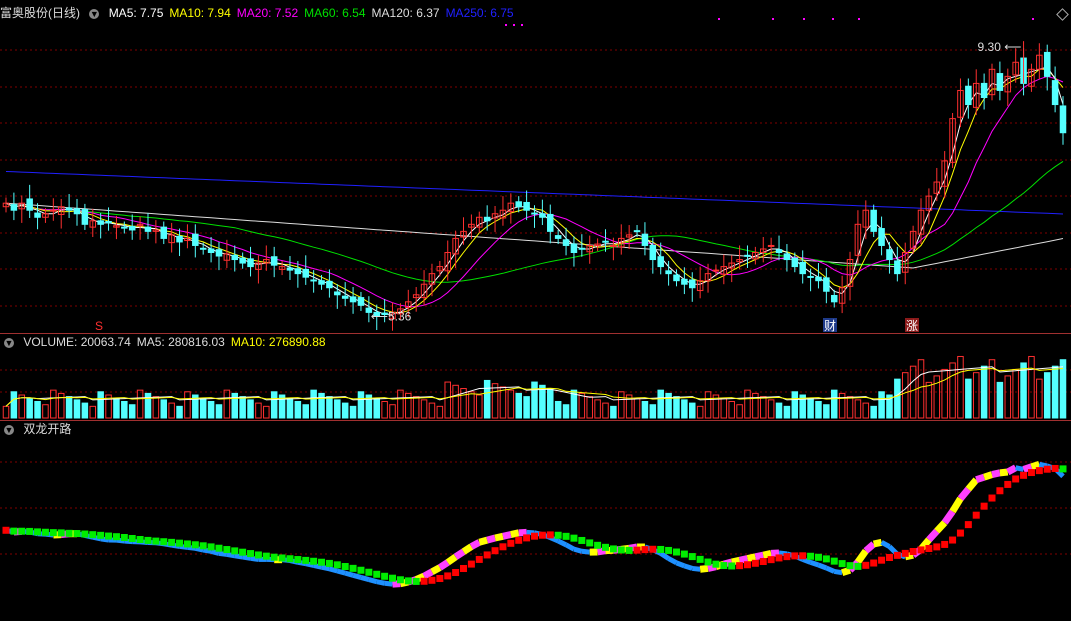  What do you see at coordinates (267, 13) in the screenshot?
I see `ma-legend-item-2: MA20: 7.52` at bounding box center [267, 13].